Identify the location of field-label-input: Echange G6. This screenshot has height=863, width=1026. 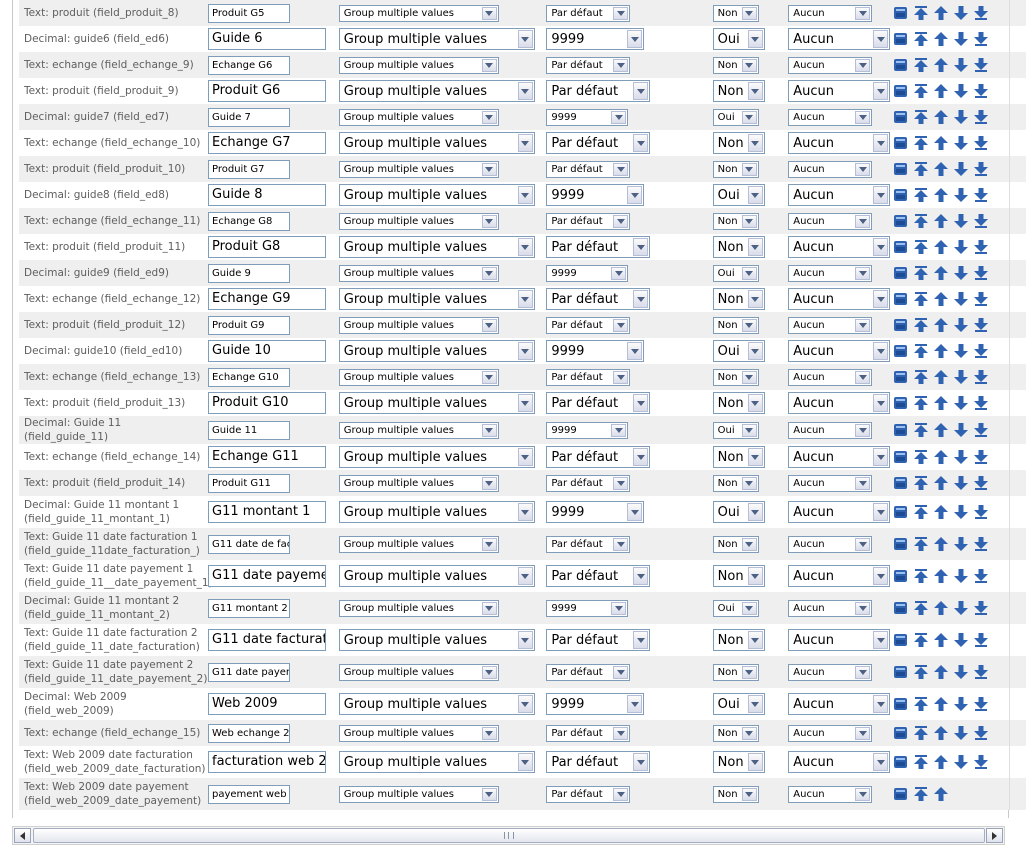
(249, 65).